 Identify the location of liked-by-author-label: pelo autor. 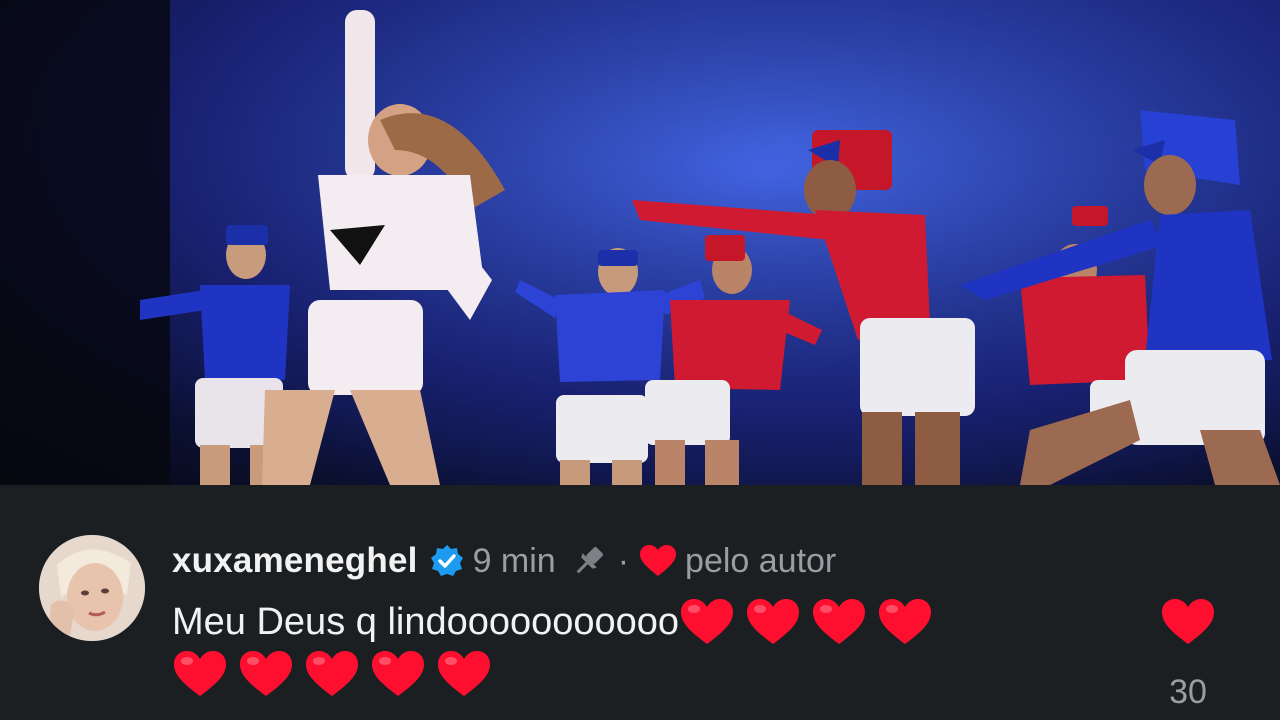
(761, 560).